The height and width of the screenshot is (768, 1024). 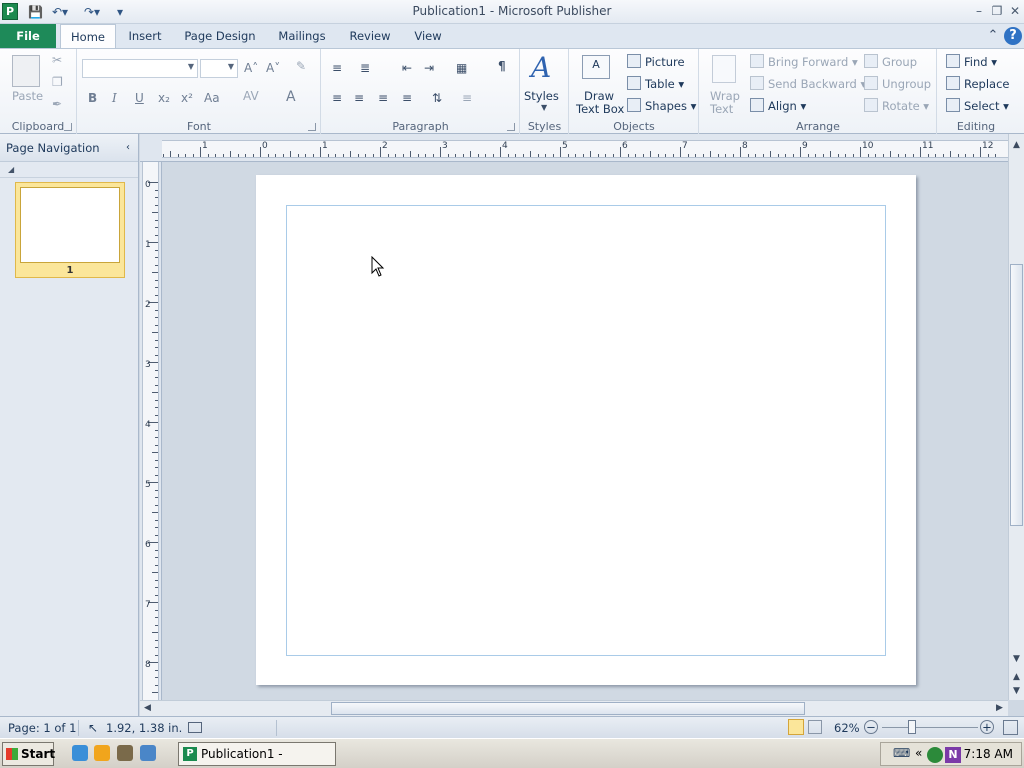 I want to click on clipboard-launcher-icon, so click(x=68, y=127).